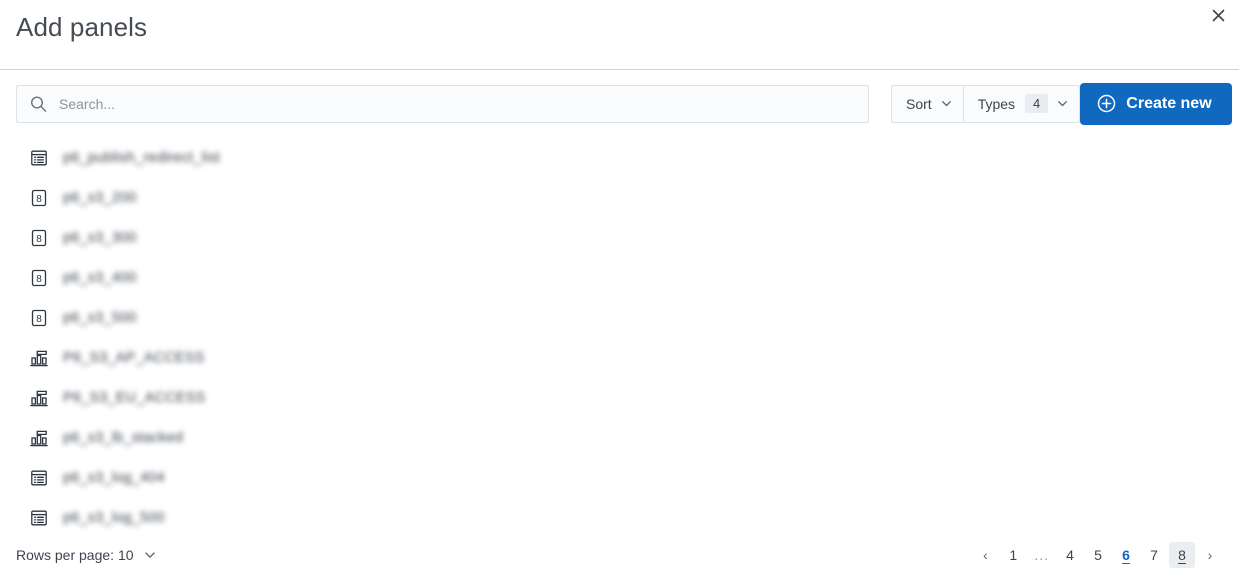  Describe the element at coordinates (619, 398) in the screenshot. I see `panel-list-item: P6_S3_EU_ACCESS` at that location.